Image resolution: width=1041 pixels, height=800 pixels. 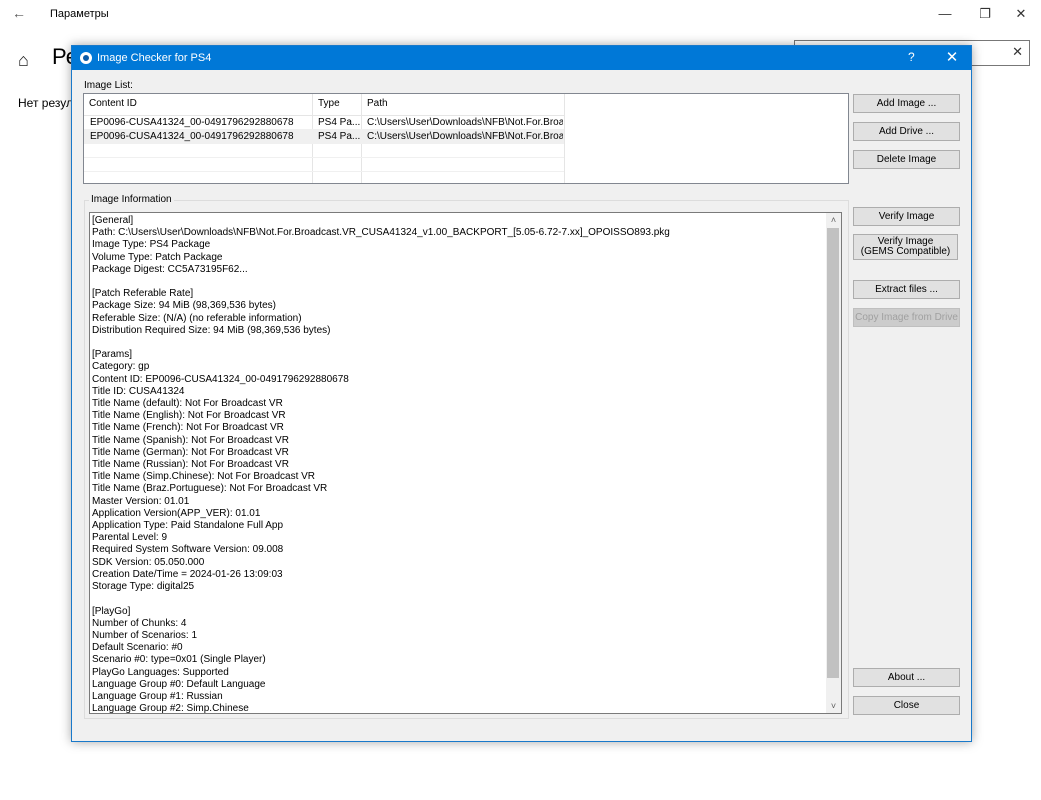 I want to click on list-header: Content ID Type Path, so click(x=324, y=105).